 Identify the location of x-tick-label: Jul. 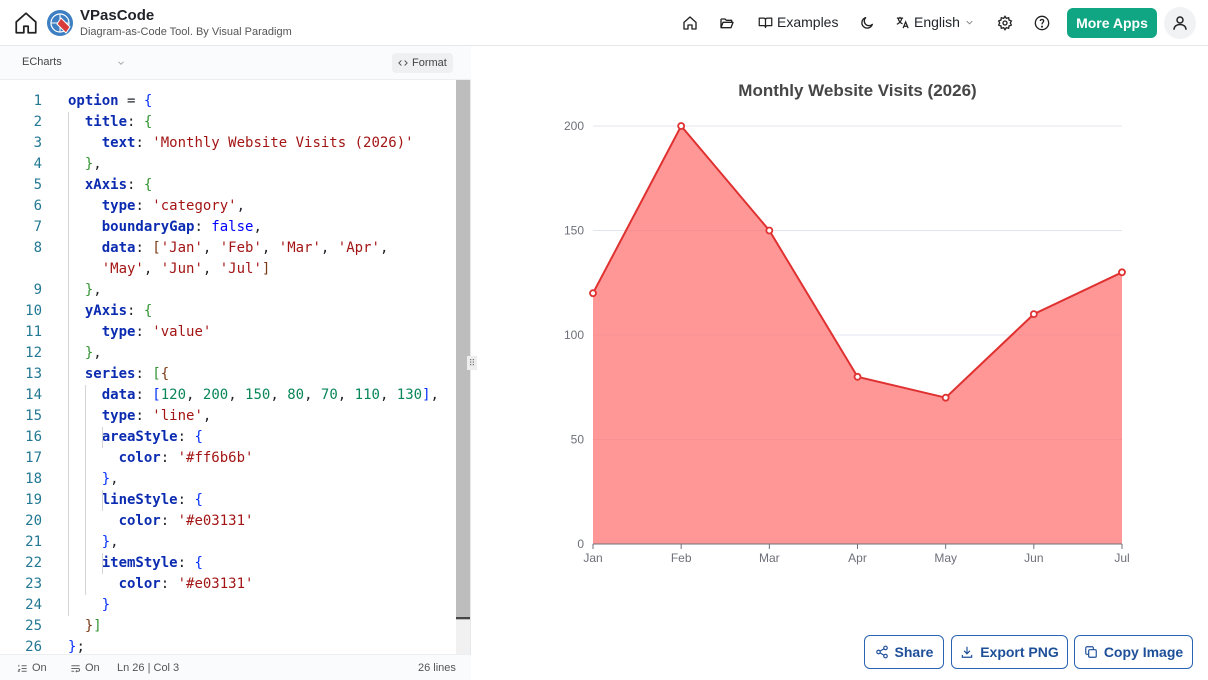
(1121, 558).